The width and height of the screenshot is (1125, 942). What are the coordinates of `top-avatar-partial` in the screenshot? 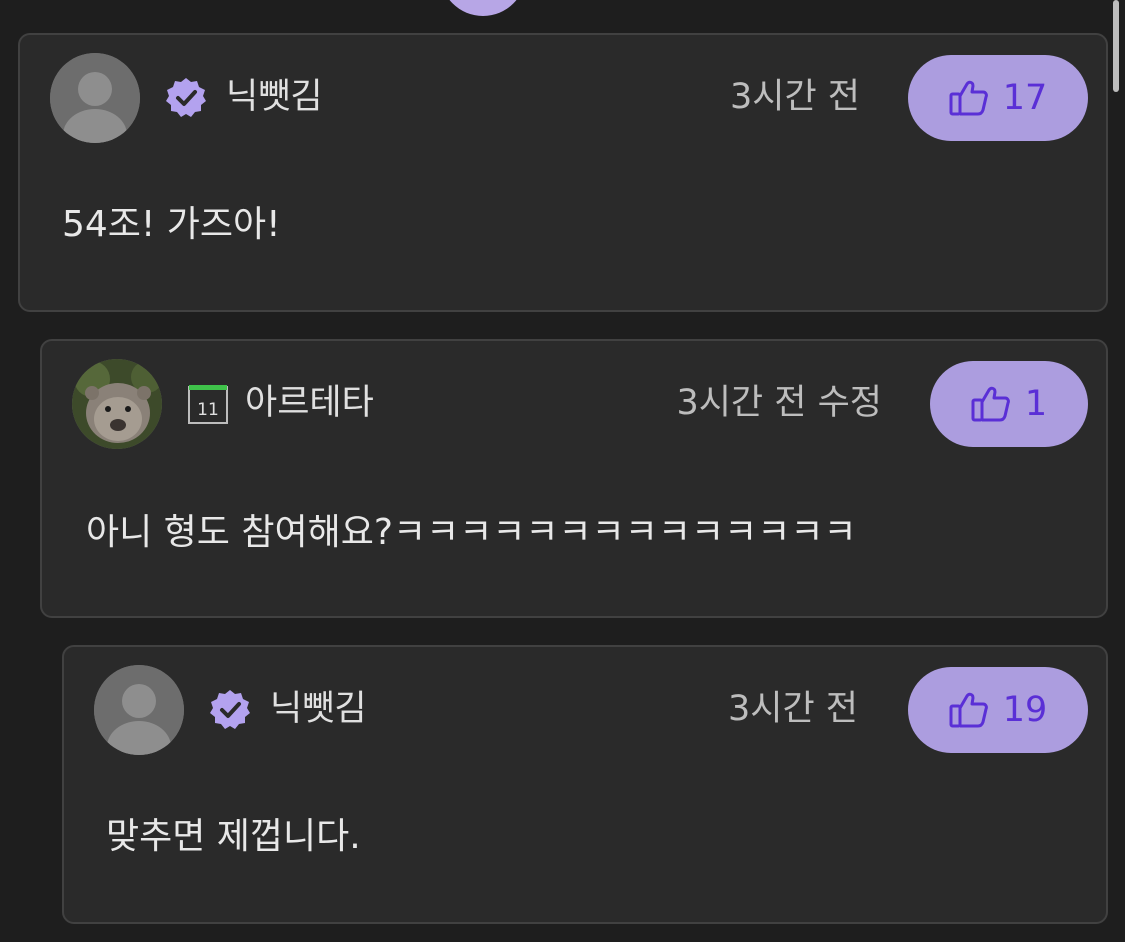 It's located at (483, 8).